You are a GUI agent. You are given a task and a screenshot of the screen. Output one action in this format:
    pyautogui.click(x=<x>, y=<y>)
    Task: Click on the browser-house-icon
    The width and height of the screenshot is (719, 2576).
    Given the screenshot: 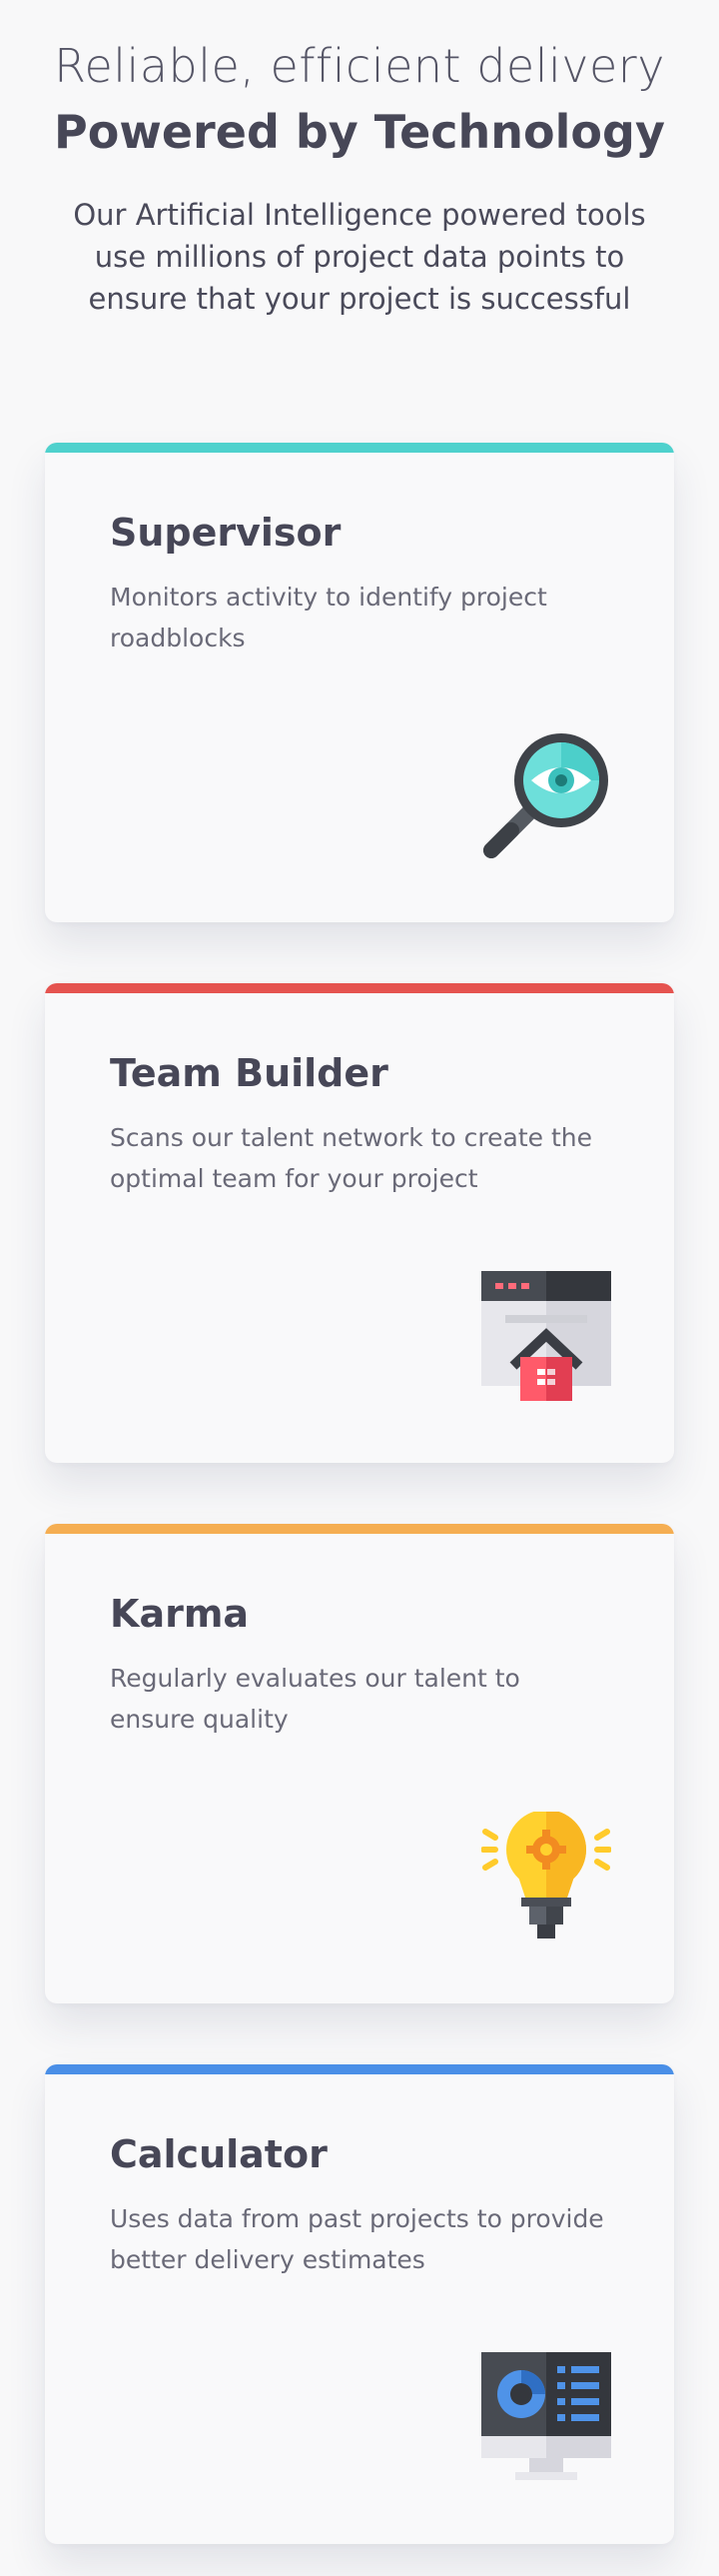 What is the action you would take?
    pyautogui.click(x=546, y=1336)
    